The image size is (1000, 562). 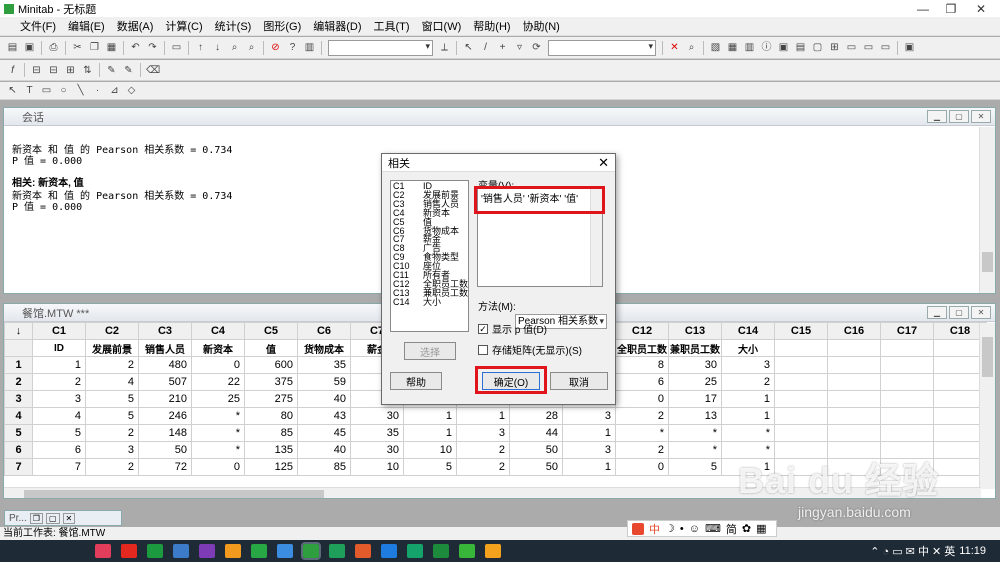 I want to click on show-p-option: ✓ 显示 p 值(D), so click(x=512, y=328).